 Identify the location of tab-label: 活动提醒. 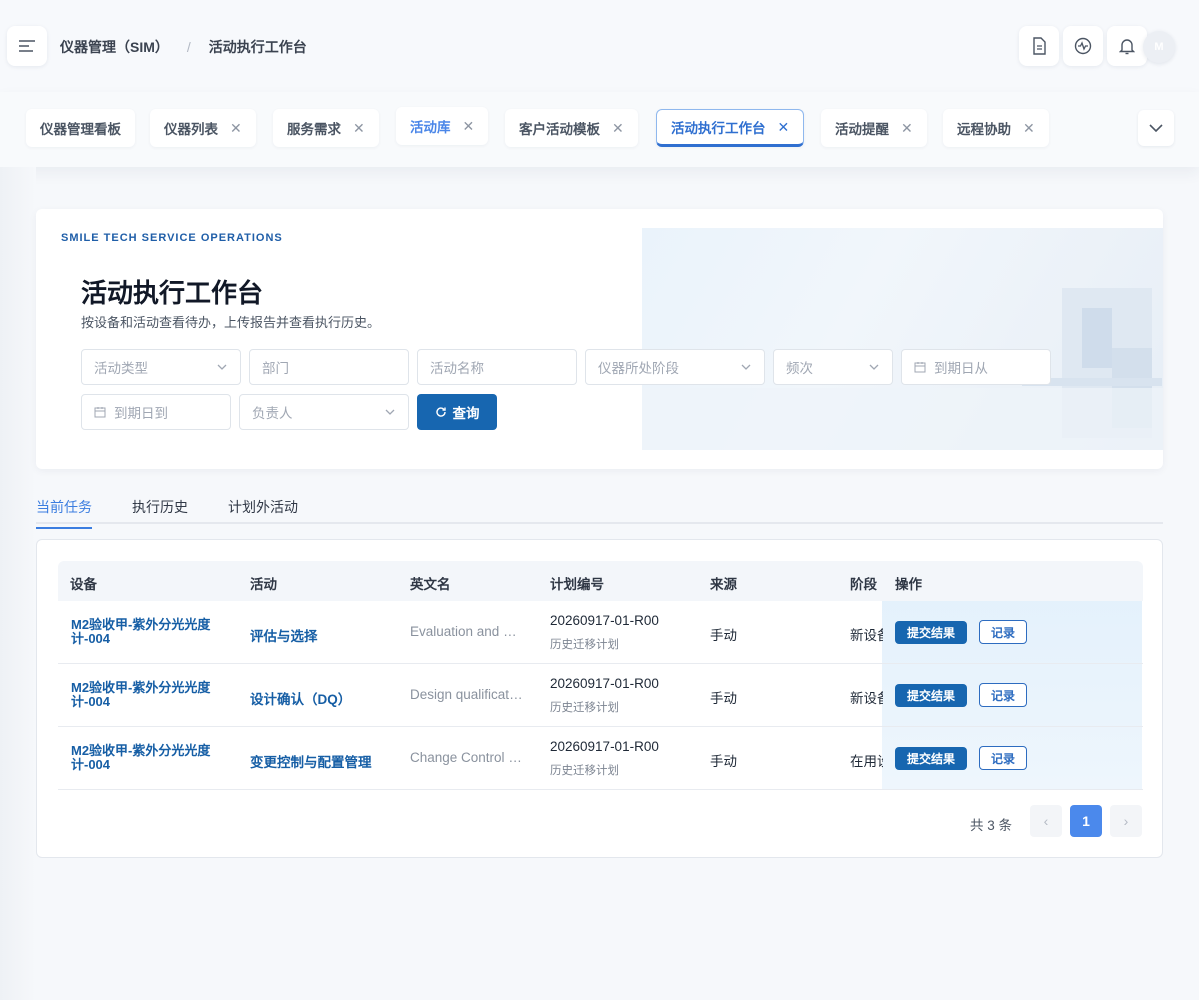
(862, 129).